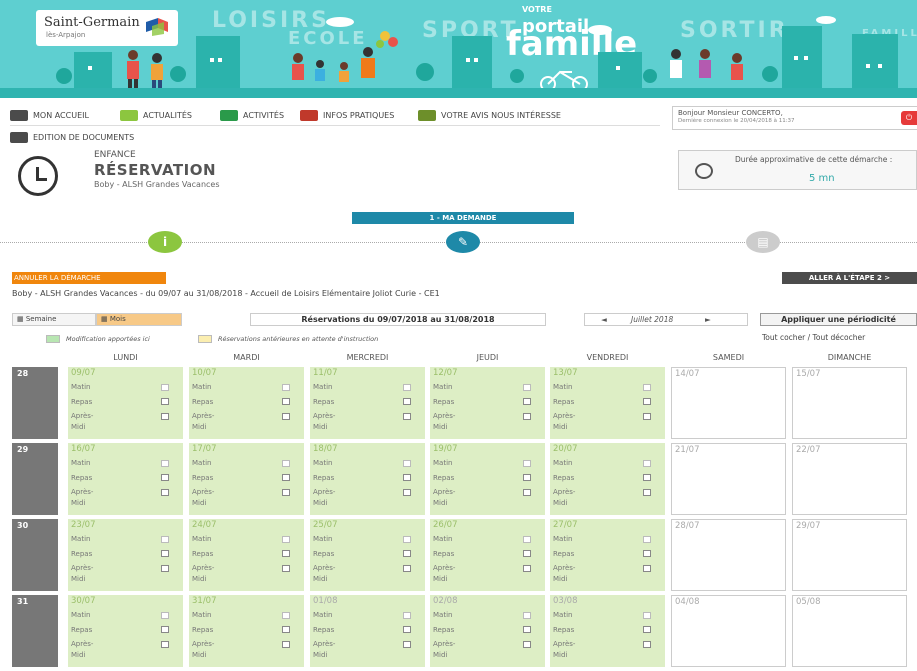 Image resolution: width=917 pixels, height=671 pixels. Describe the element at coordinates (728, 555) in the screenshot. I see `weekend-cell: 28/07` at that location.